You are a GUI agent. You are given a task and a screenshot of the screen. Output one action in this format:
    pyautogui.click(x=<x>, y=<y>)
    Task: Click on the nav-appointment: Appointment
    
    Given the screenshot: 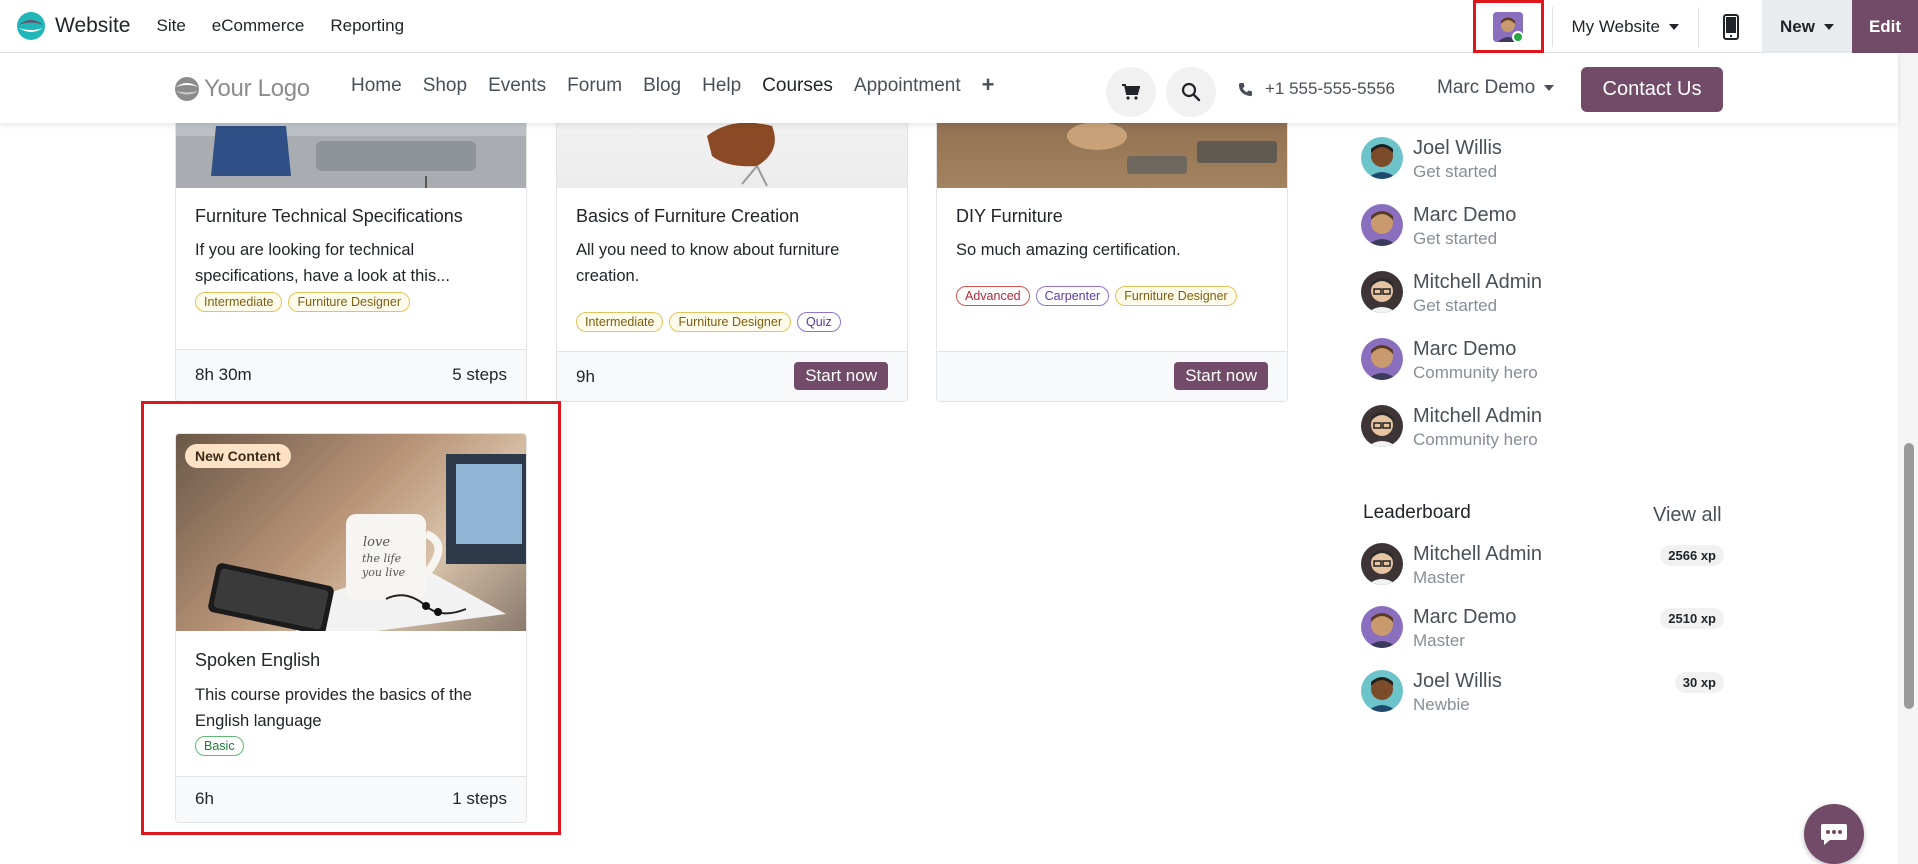 What is the action you would take?
    pyautogui.click(x=907, y=86)
    